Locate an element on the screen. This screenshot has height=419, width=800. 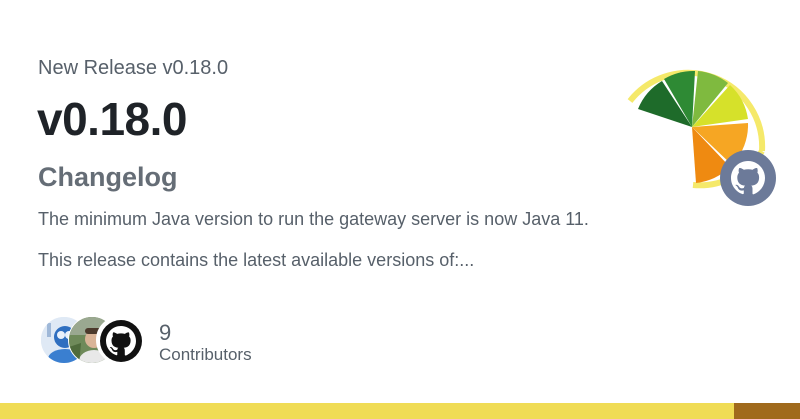
contributor-count: 9 is located at coordinates (165, 332).